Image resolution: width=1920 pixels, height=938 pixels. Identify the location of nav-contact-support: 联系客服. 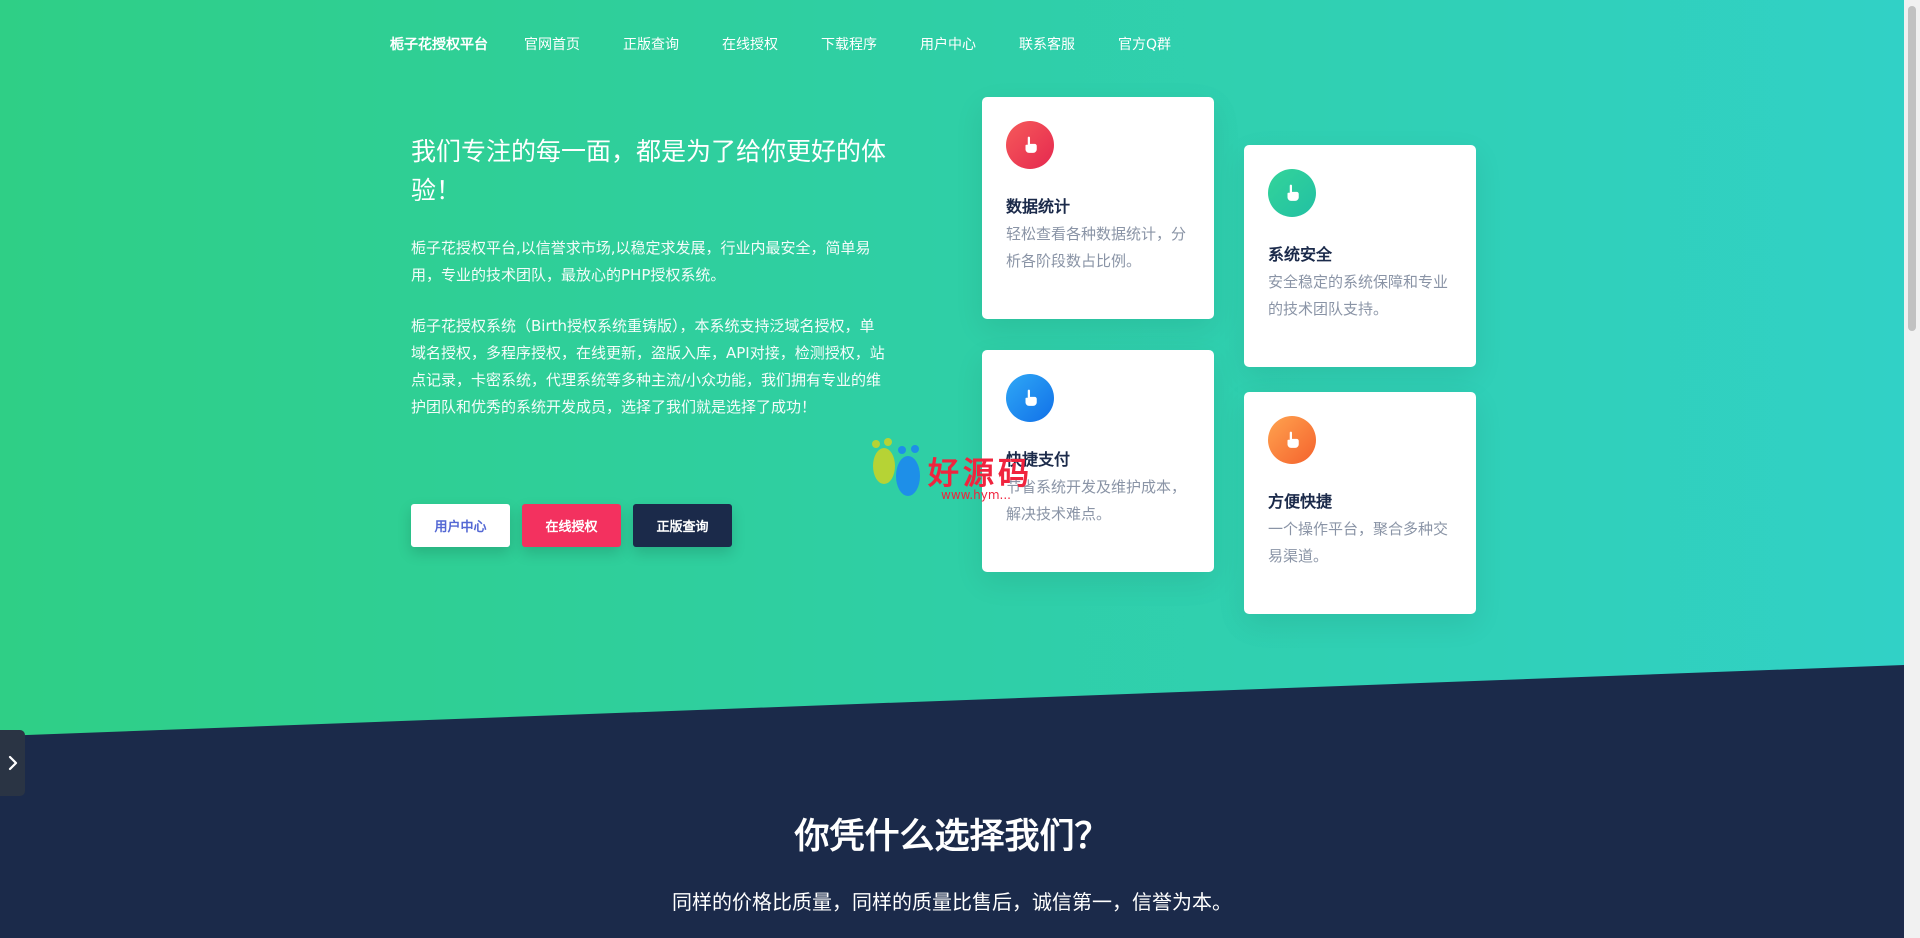
(1047, 44).